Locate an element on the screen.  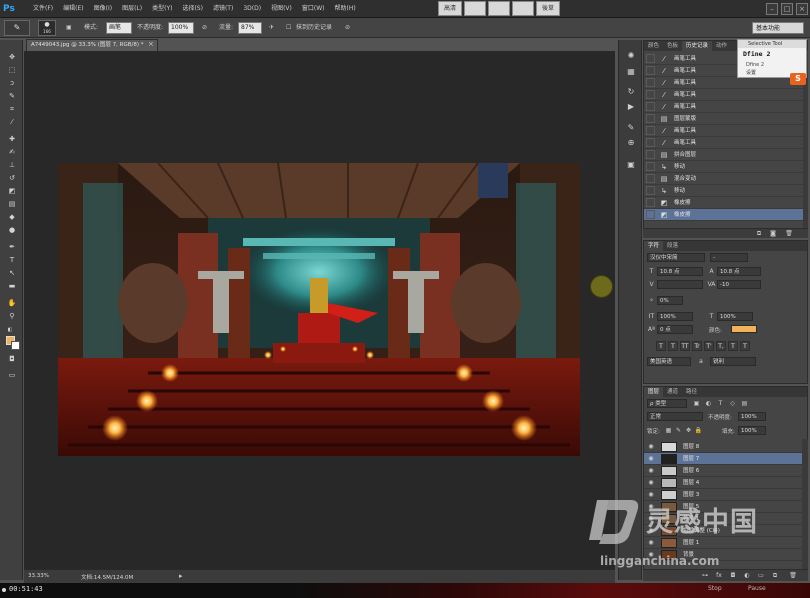
menu-item: 编辑(E) is located at coordinates (73, 9).